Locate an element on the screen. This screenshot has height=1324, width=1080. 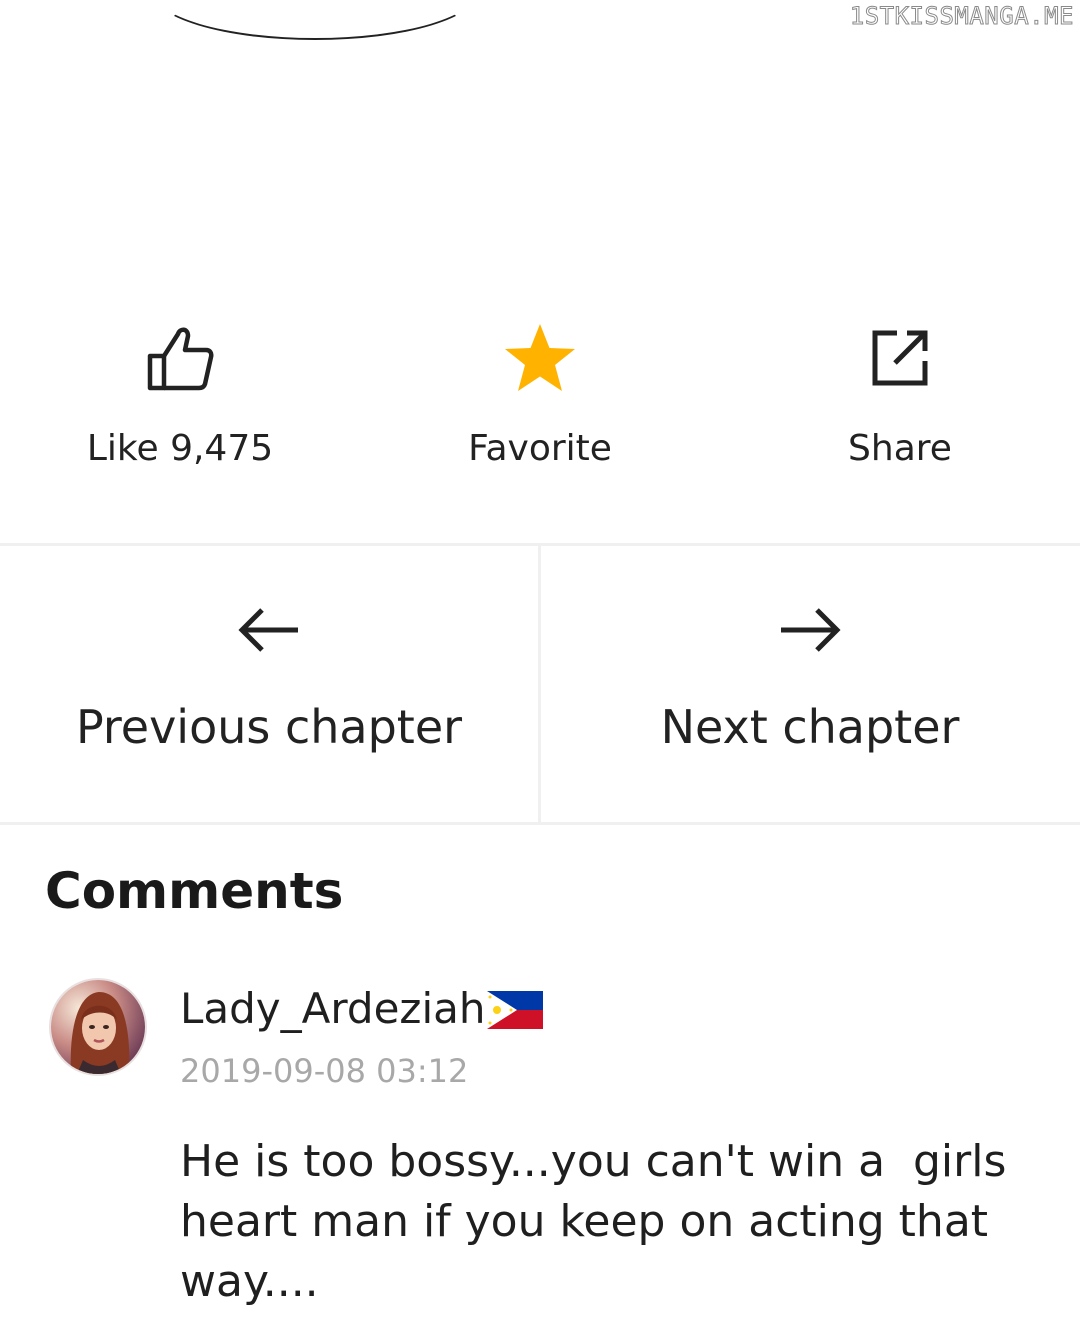
external-share-icon is located at coordinates (900, 358).